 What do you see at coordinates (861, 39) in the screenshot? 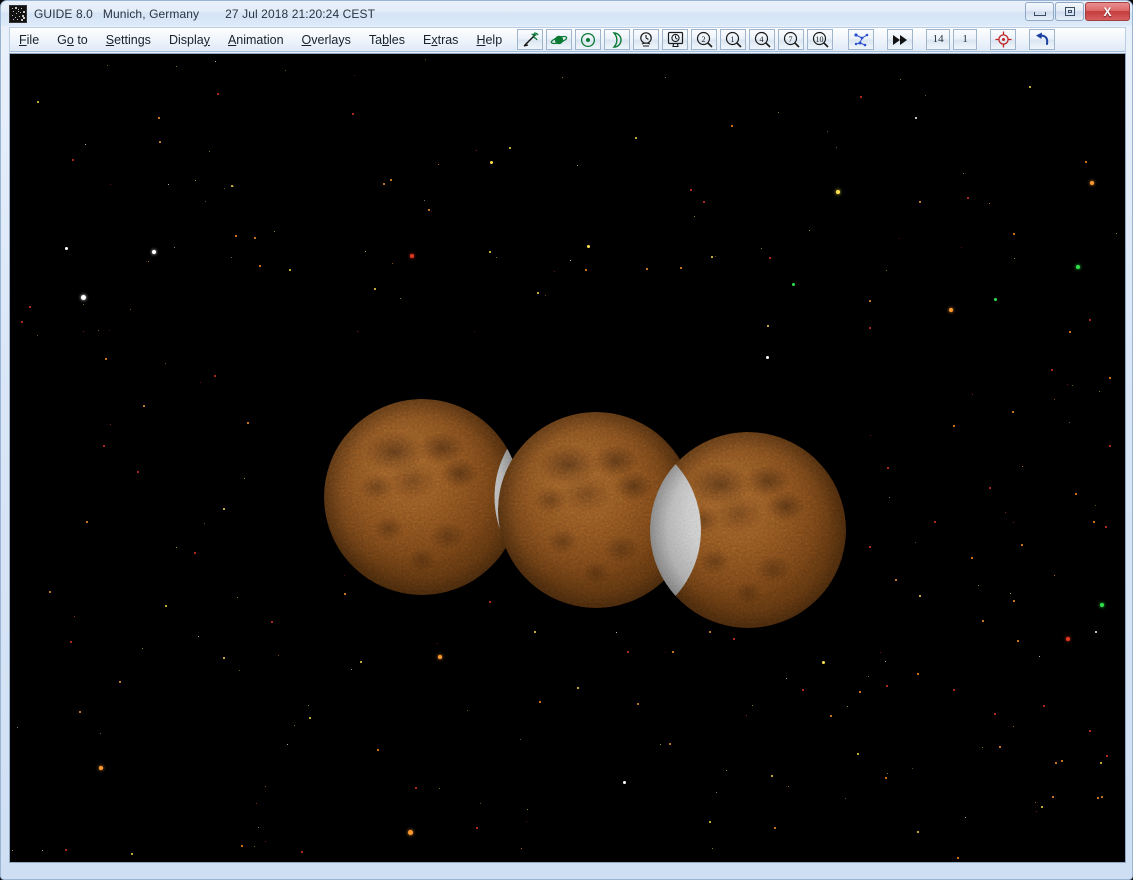
I see `constellation-icon` at bounding box center [861, 39].